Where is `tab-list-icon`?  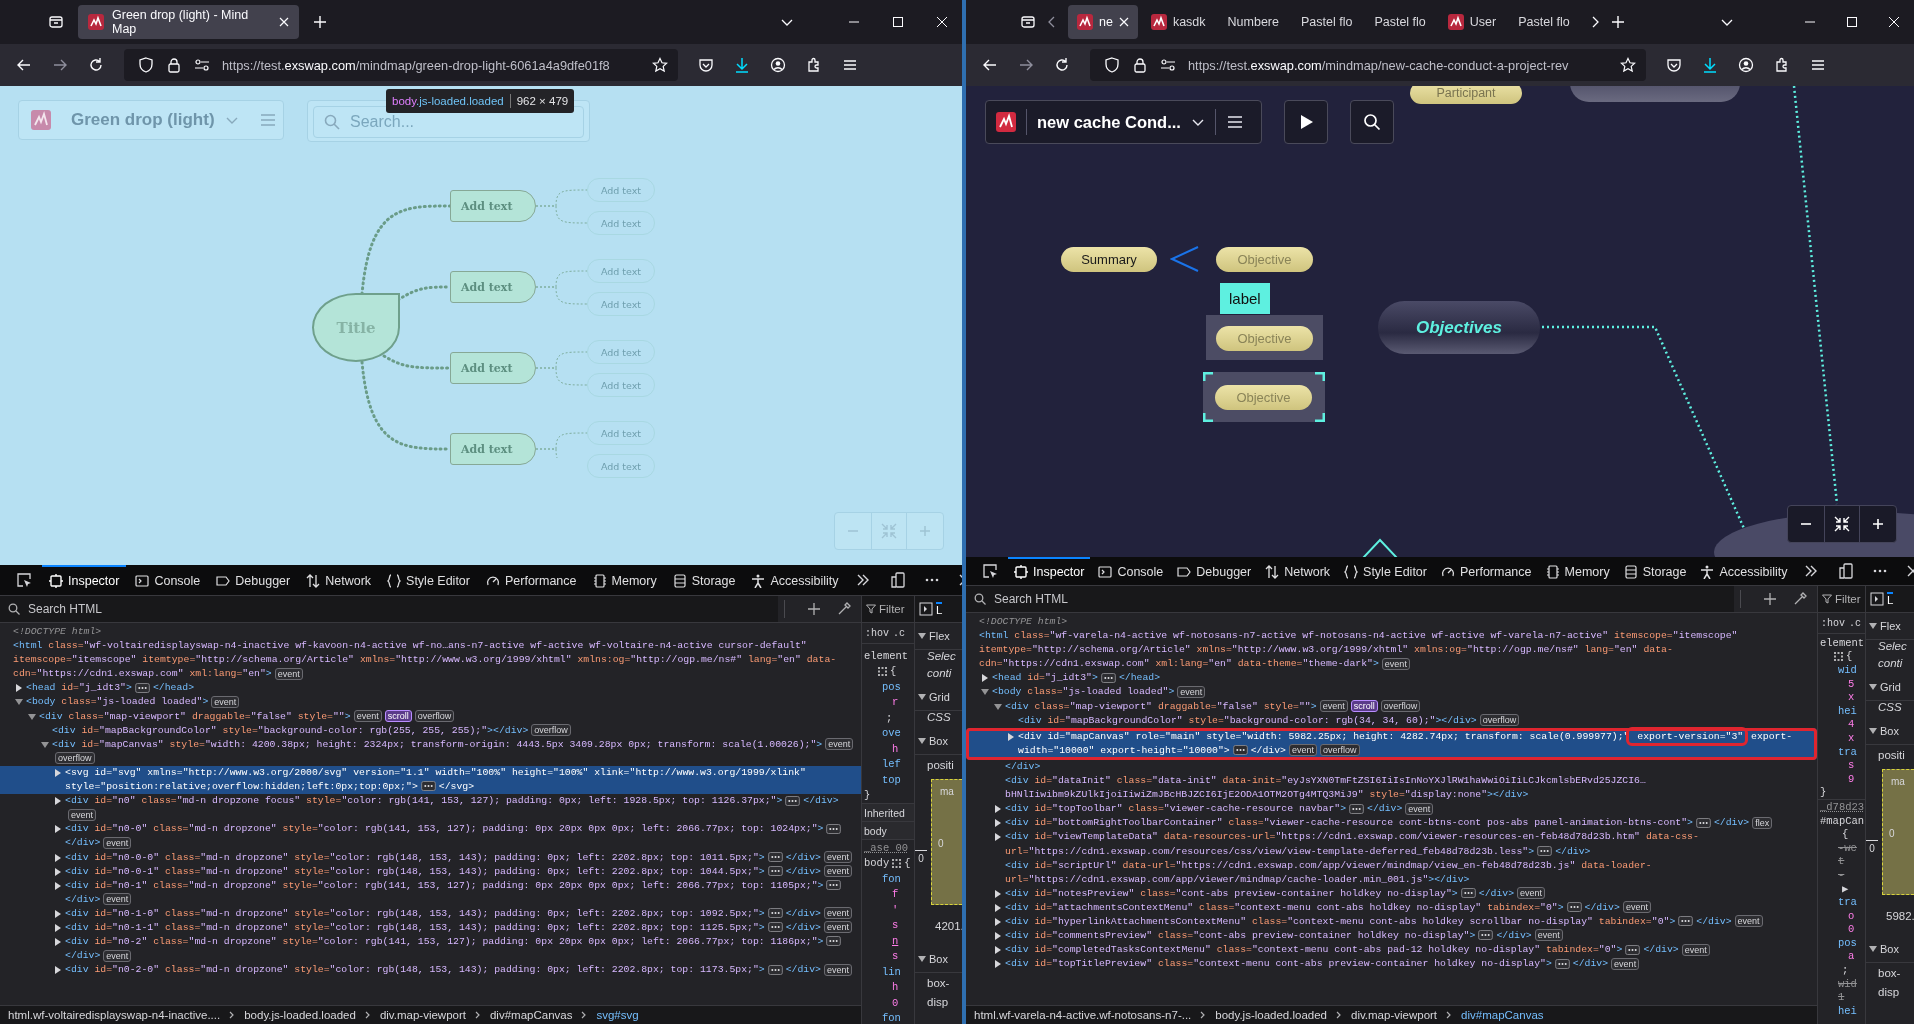 tab-list-icon is located at coordinates (56, 22).